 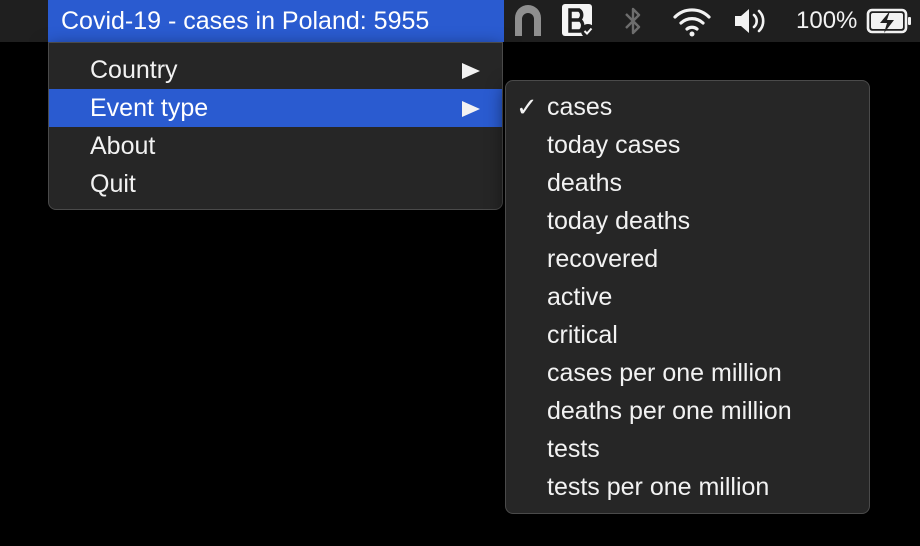 I want to click on submenu-item-today-cases: today cases, so click(x=687, y=145).